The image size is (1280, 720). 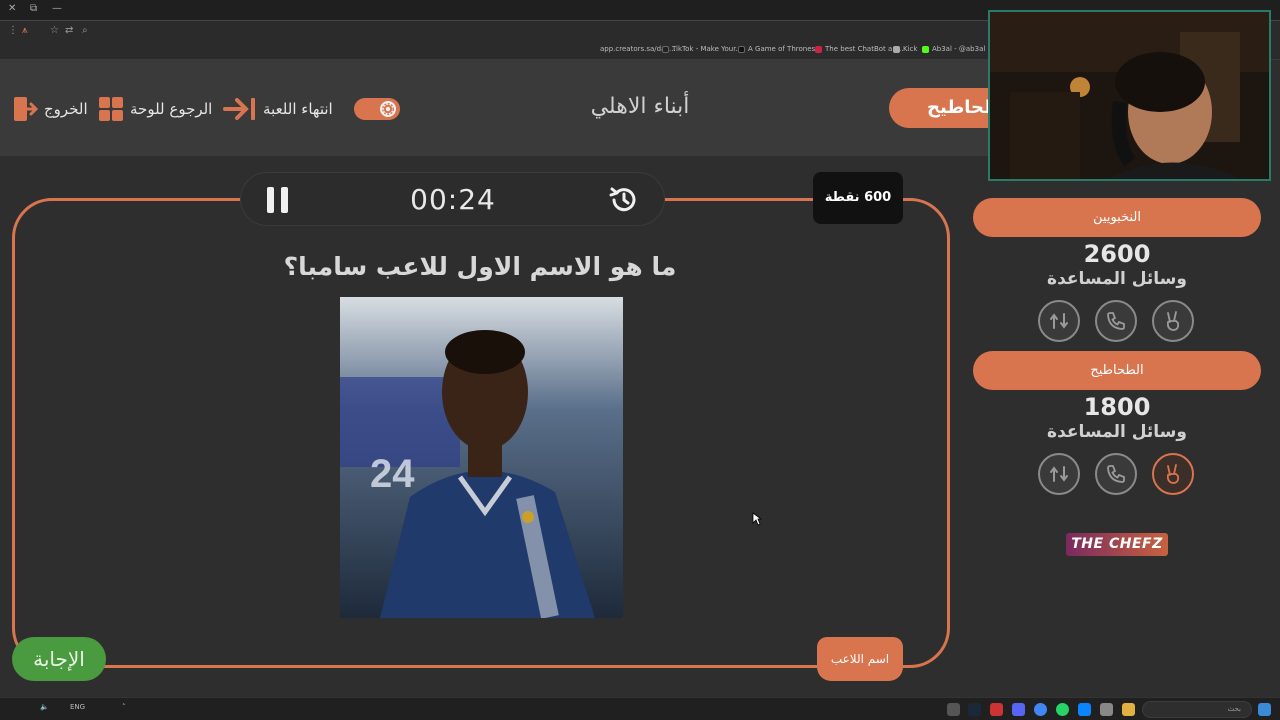 I want to click on points-badge: 600 نقطة, so click(x=858, y=198).